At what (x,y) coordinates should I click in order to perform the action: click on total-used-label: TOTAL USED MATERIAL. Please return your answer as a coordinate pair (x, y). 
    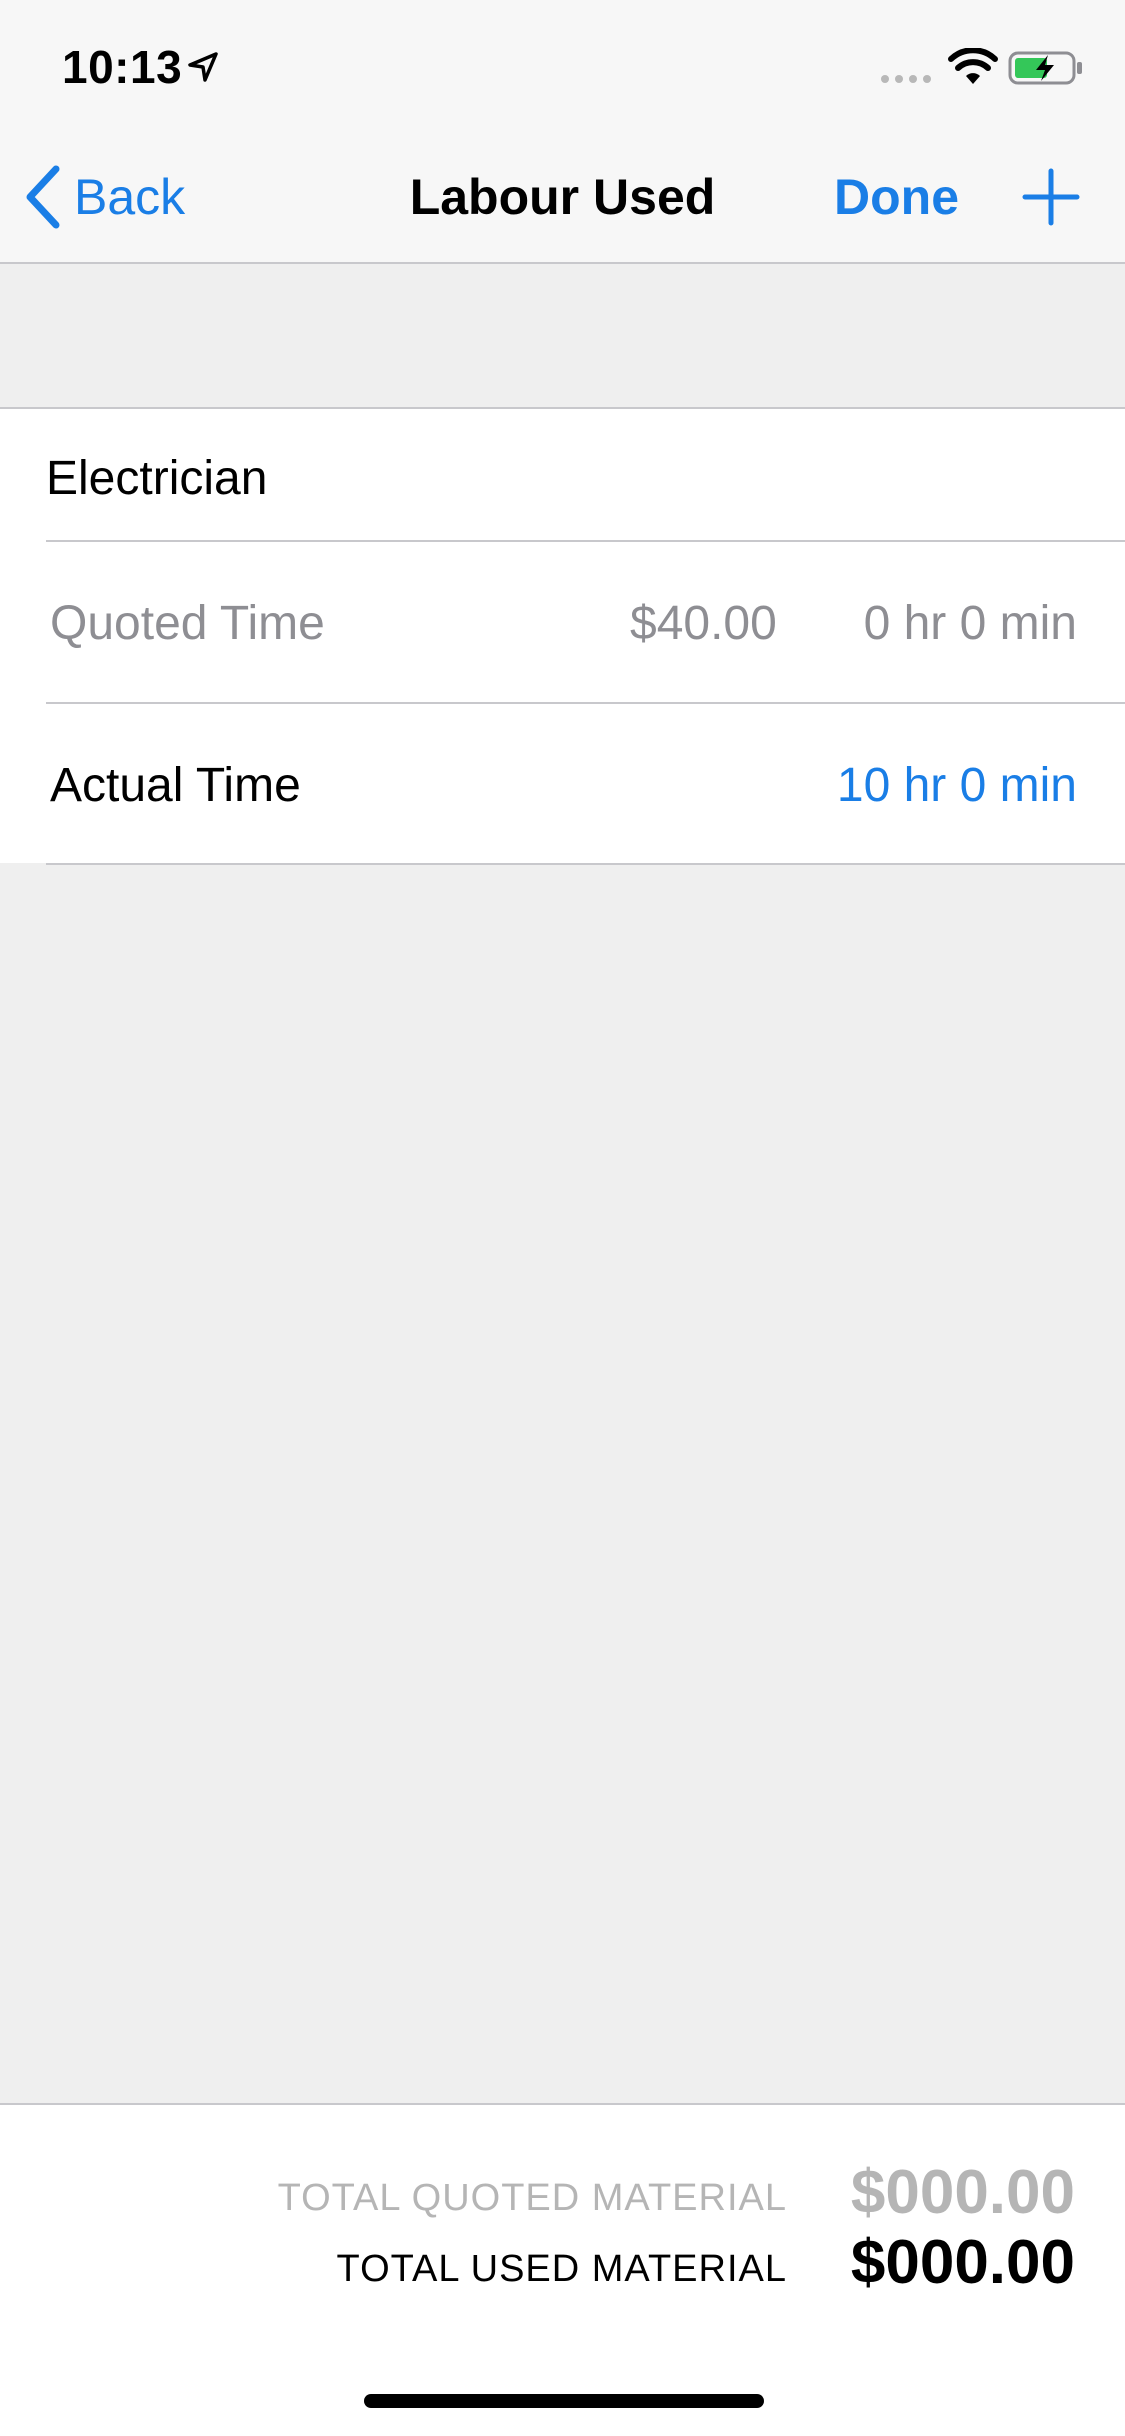
    Looking at the image, I should click on (561, 2269).